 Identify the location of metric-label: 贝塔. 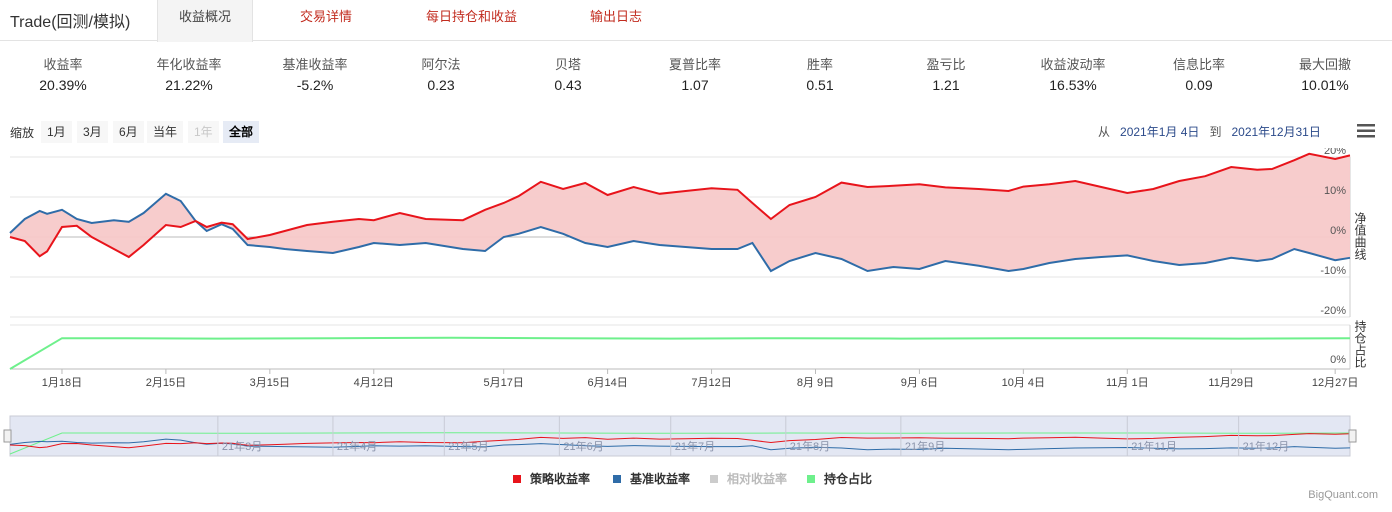
(567, 64).